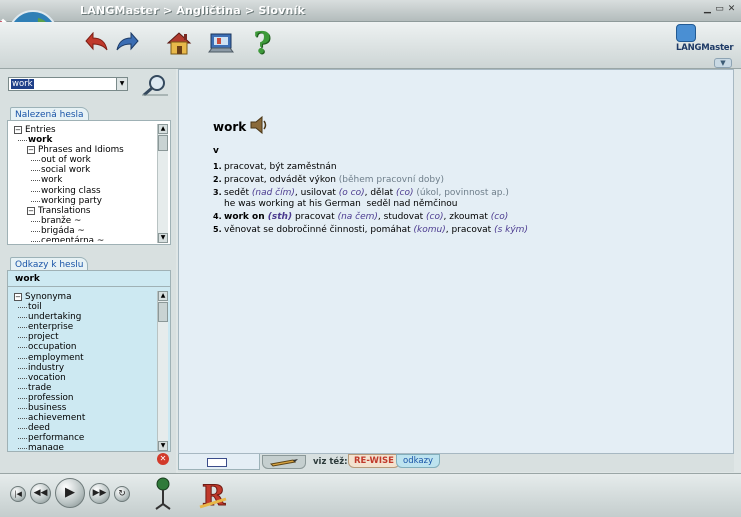 This screenshot has height=517, width=741. What do you see at coordinates (84, 446) in the screenshot?
I see `tree-item: manage` at bounding box center [84, 446].